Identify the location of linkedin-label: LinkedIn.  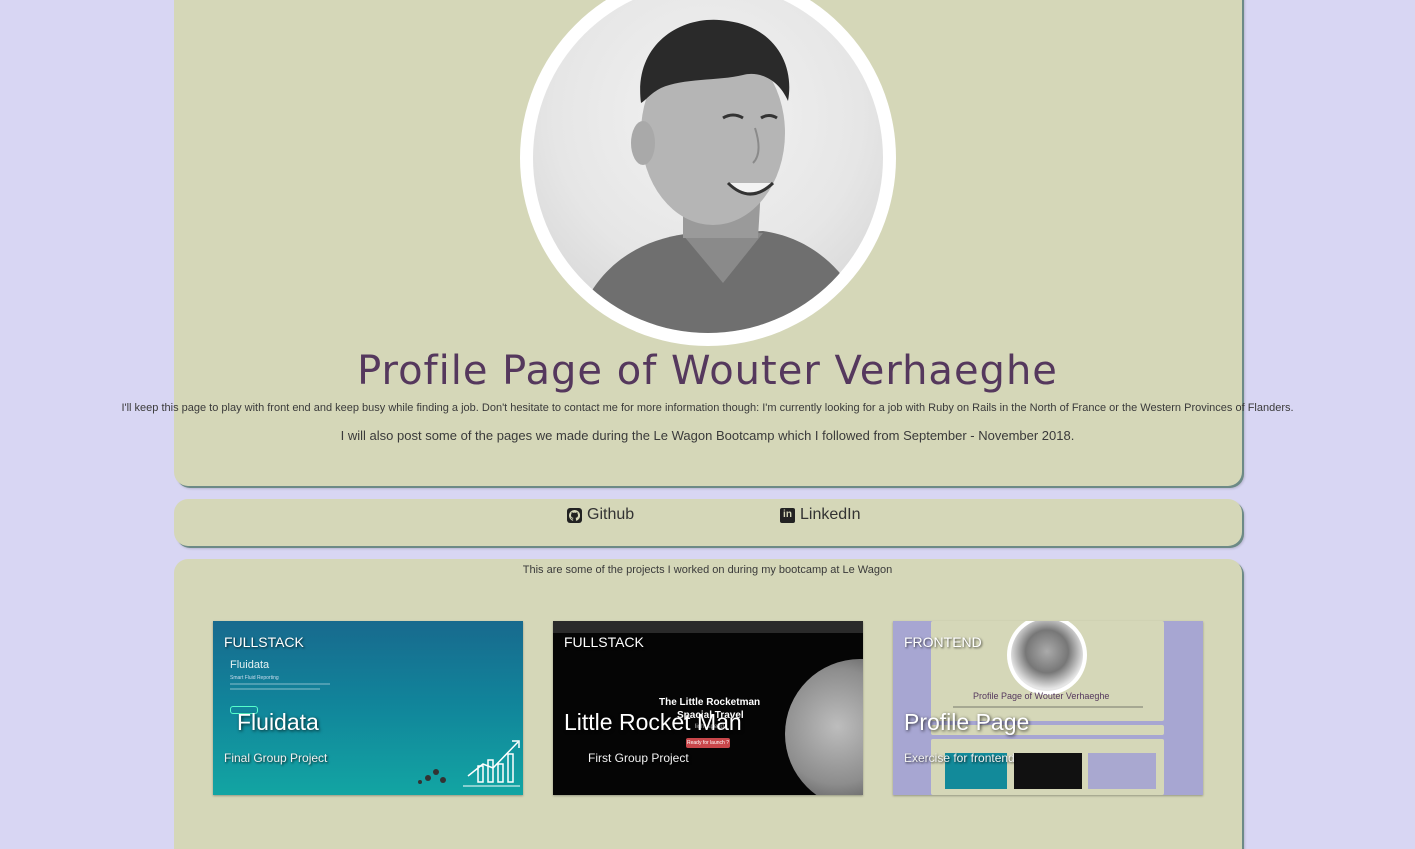
(830, 514).